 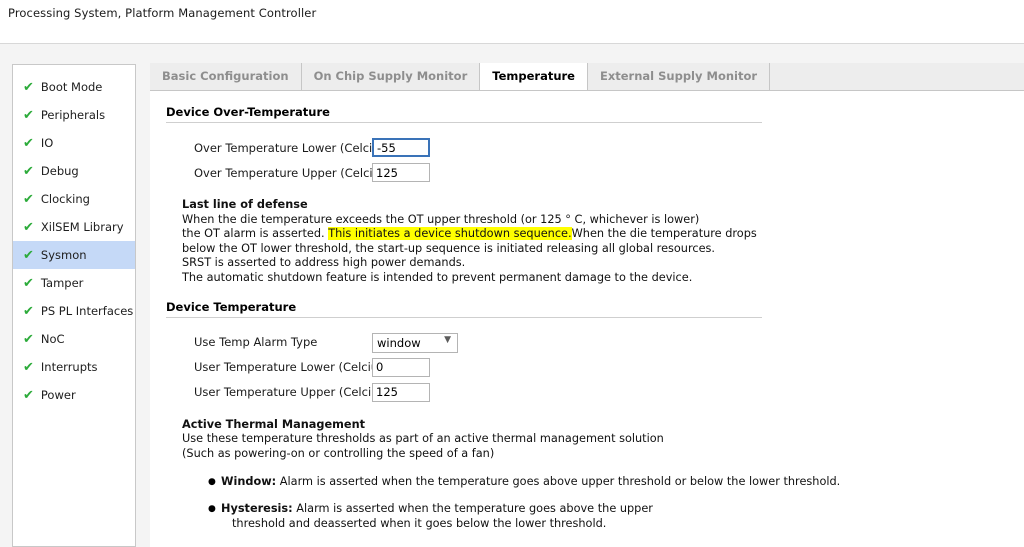 What do you see at coordinates (69, 367) in the screenshot?
I see `sidebar-item-label: Interrupts` at bounding box center [69, 367].